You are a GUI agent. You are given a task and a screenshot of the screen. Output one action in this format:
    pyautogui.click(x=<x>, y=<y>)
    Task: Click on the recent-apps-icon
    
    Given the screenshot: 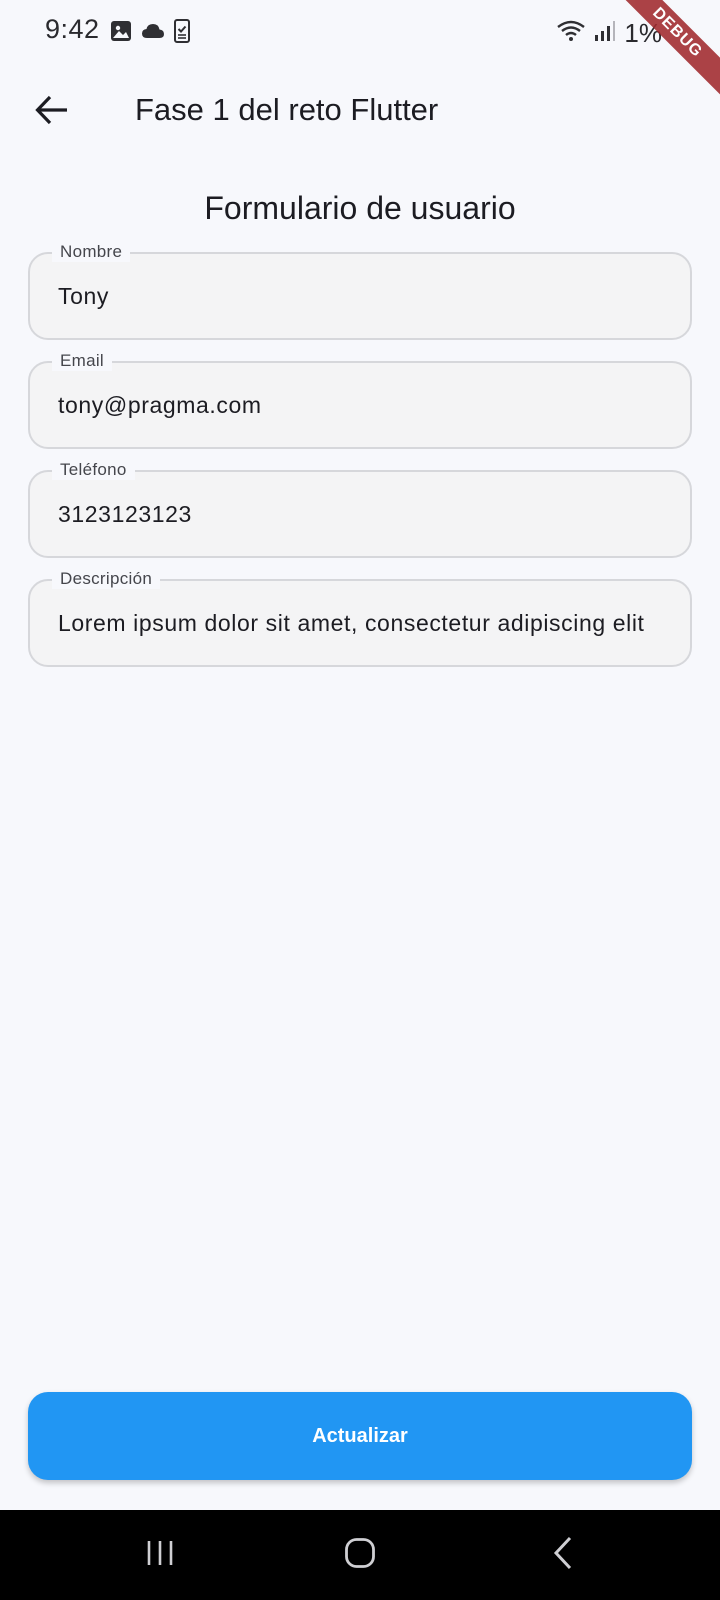 What is the action you would take?
    pyautogui.click(x=160, y=1555)
    